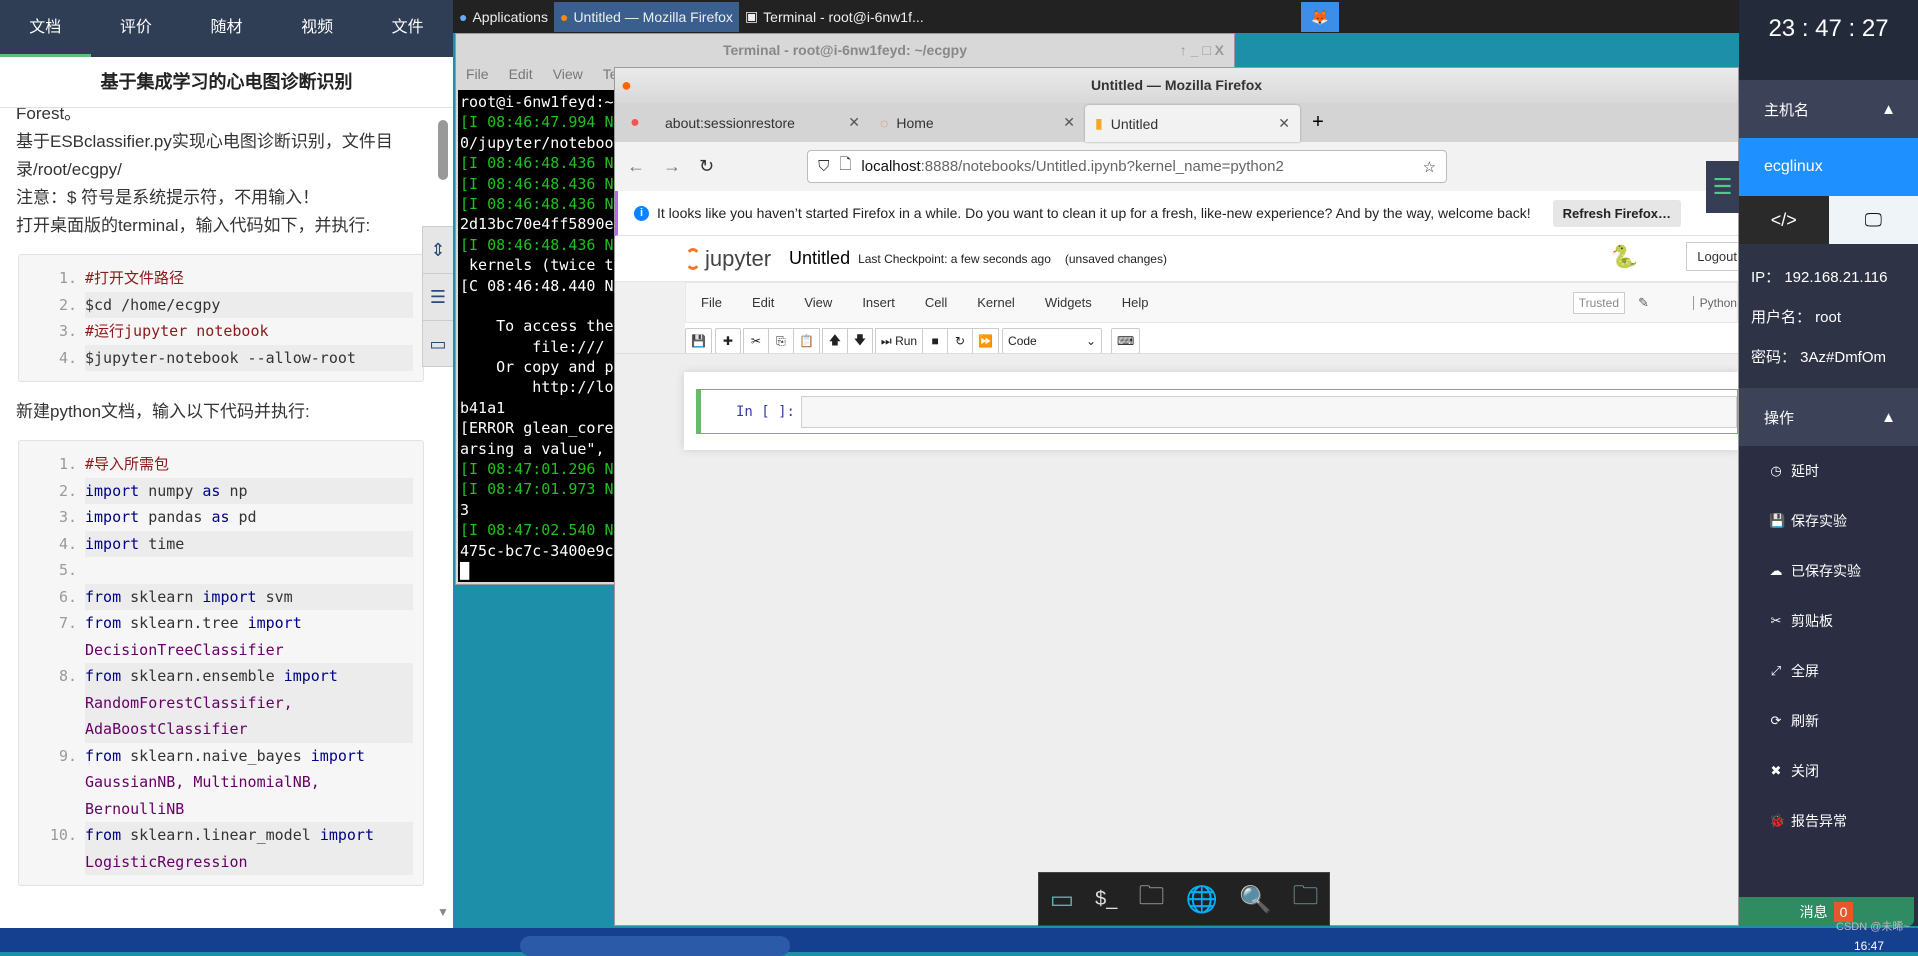  What do you see at coordinates (1068, 302) in the screenshot?
I see `menu-widgets: Widgets` at bounding box center [1068, 302].